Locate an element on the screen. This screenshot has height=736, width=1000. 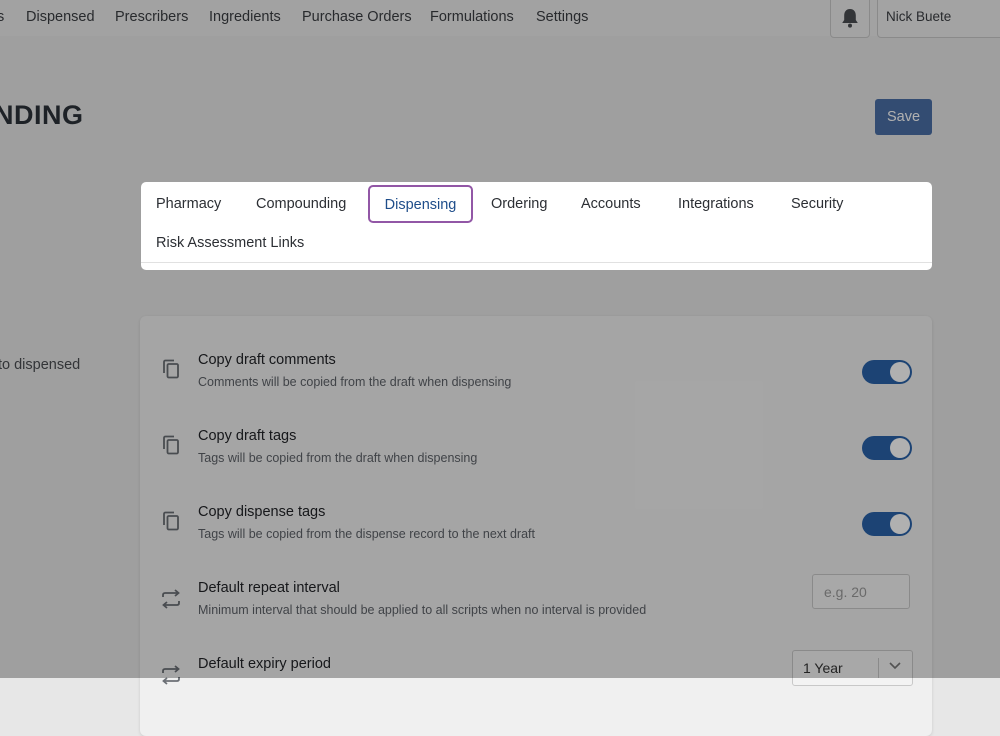
tab-integrations: Integrations is located at coordinates (716, 204).